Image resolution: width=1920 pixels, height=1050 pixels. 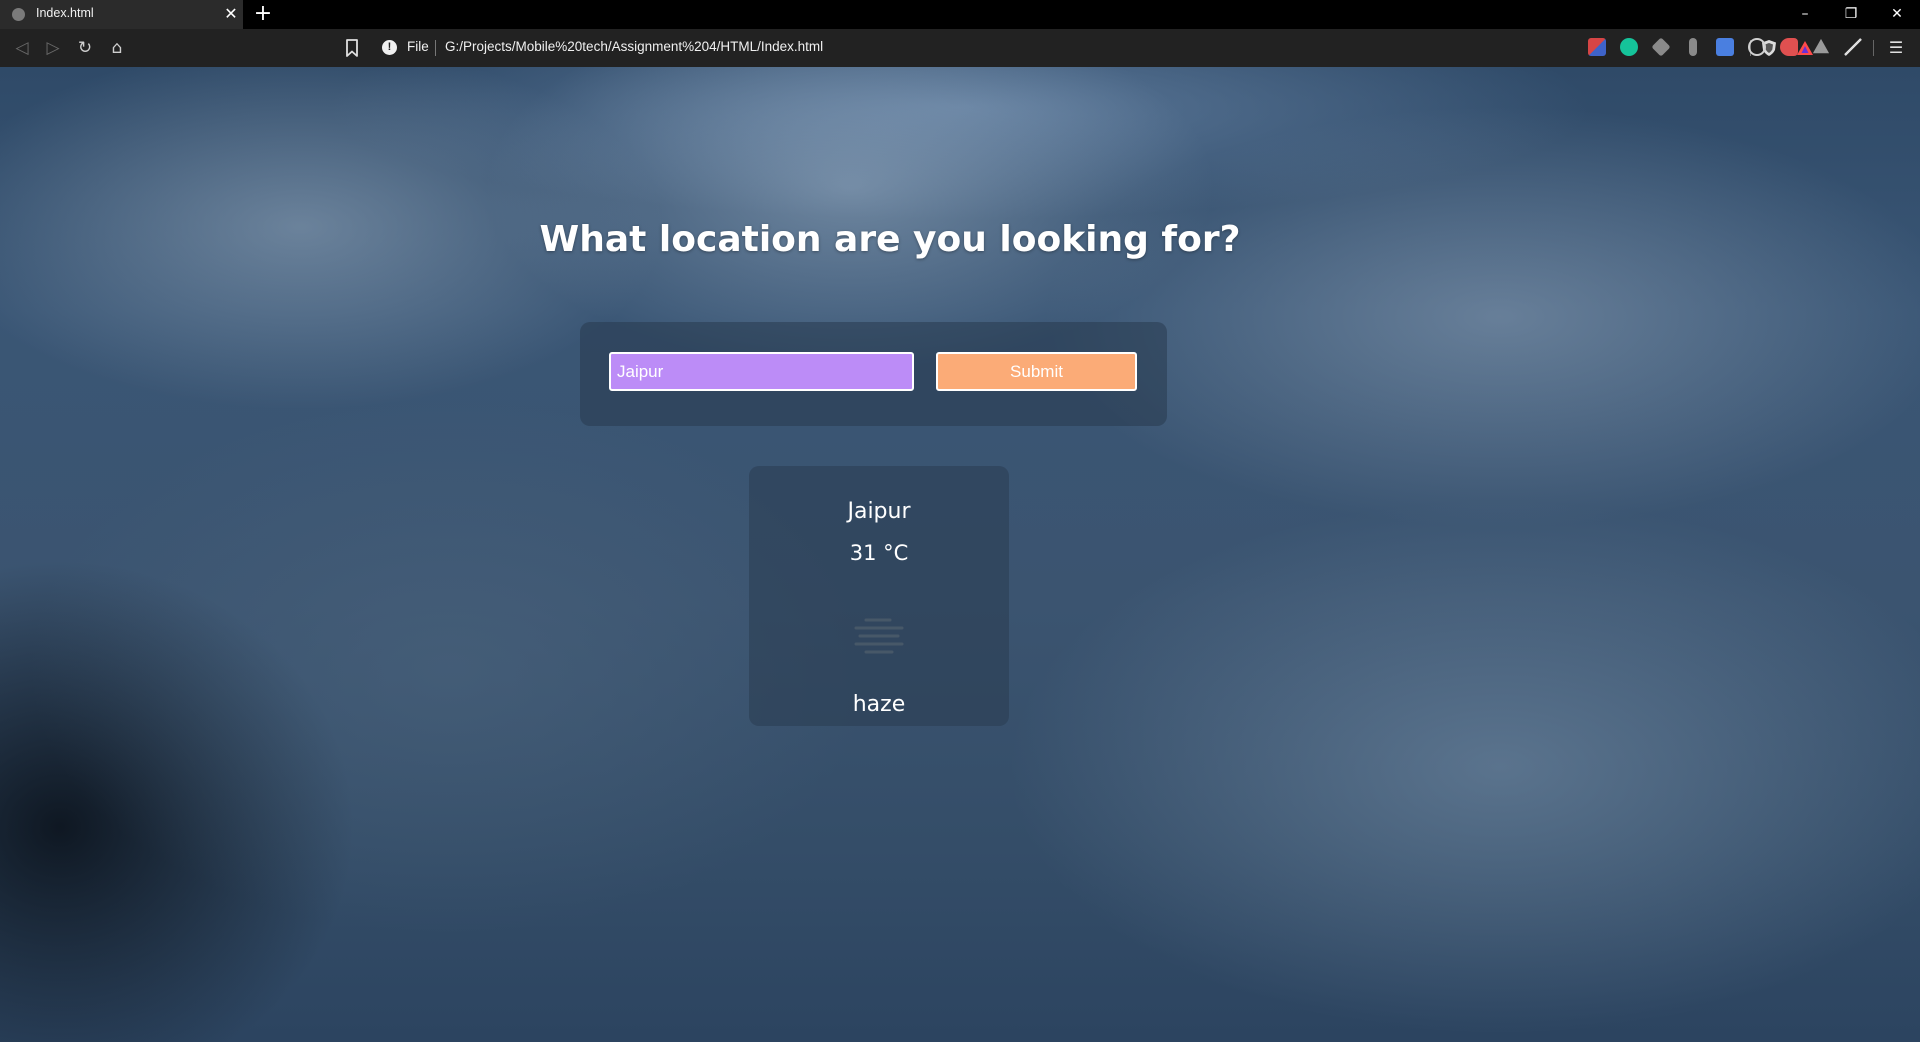 I want to click on globe-icon, so click(x=18, y=14).